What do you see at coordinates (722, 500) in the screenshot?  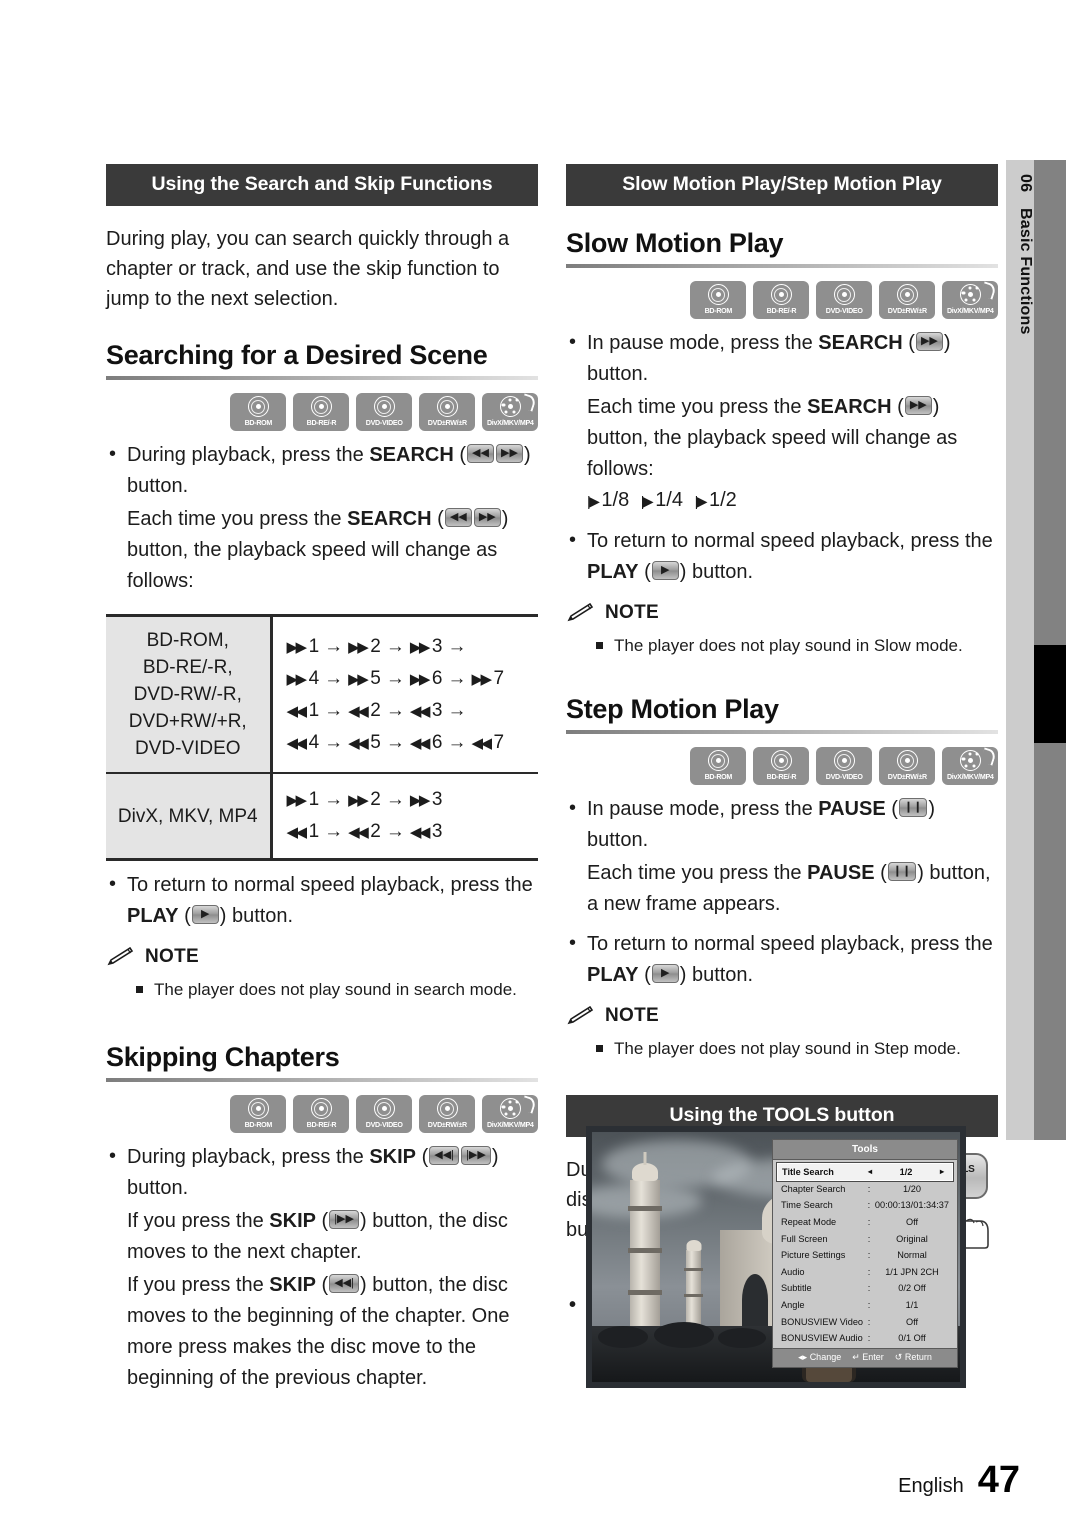 I see `slow-speed-value: 1/2` at bounding box center [722, 500].